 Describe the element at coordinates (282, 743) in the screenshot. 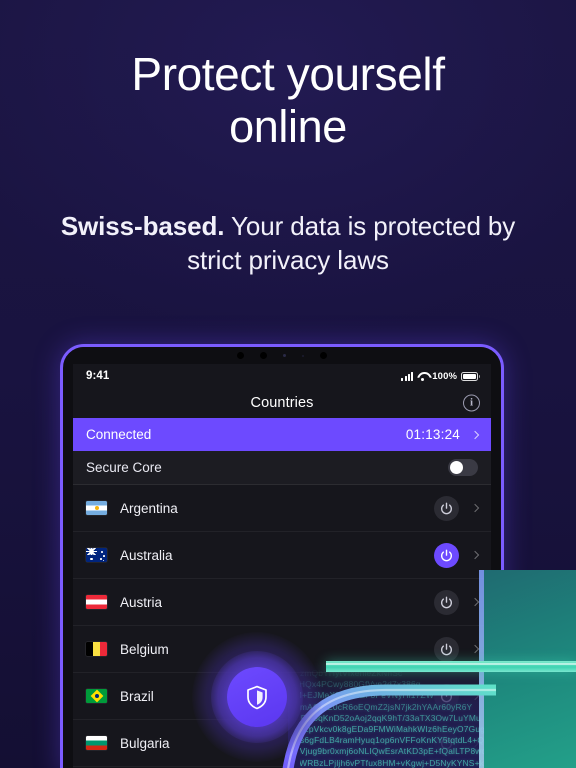

I see `country-row: Bulgaria` at that location.